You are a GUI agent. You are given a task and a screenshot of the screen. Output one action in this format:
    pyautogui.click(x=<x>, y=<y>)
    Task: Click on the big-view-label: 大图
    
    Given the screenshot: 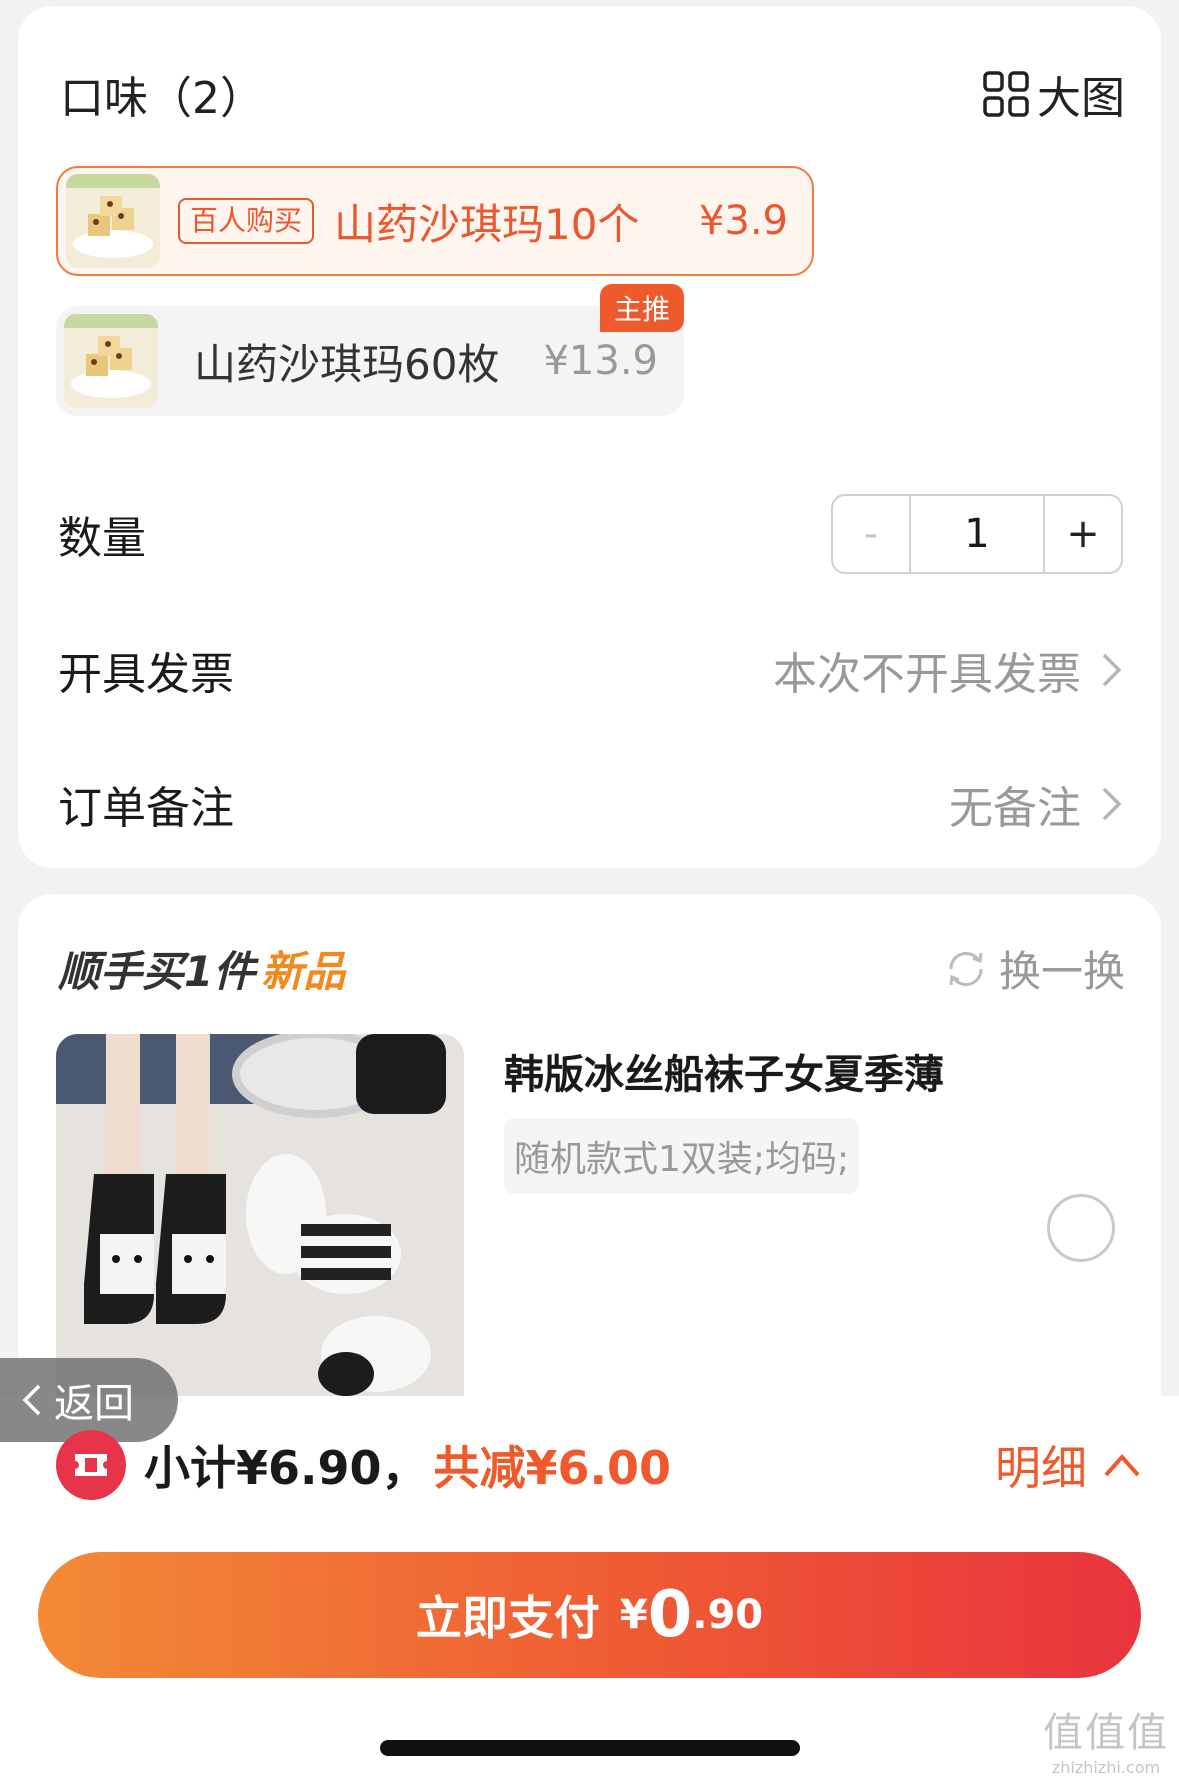 What is the action you would take?
    pyautogui.click(x=1081, y=98)
    